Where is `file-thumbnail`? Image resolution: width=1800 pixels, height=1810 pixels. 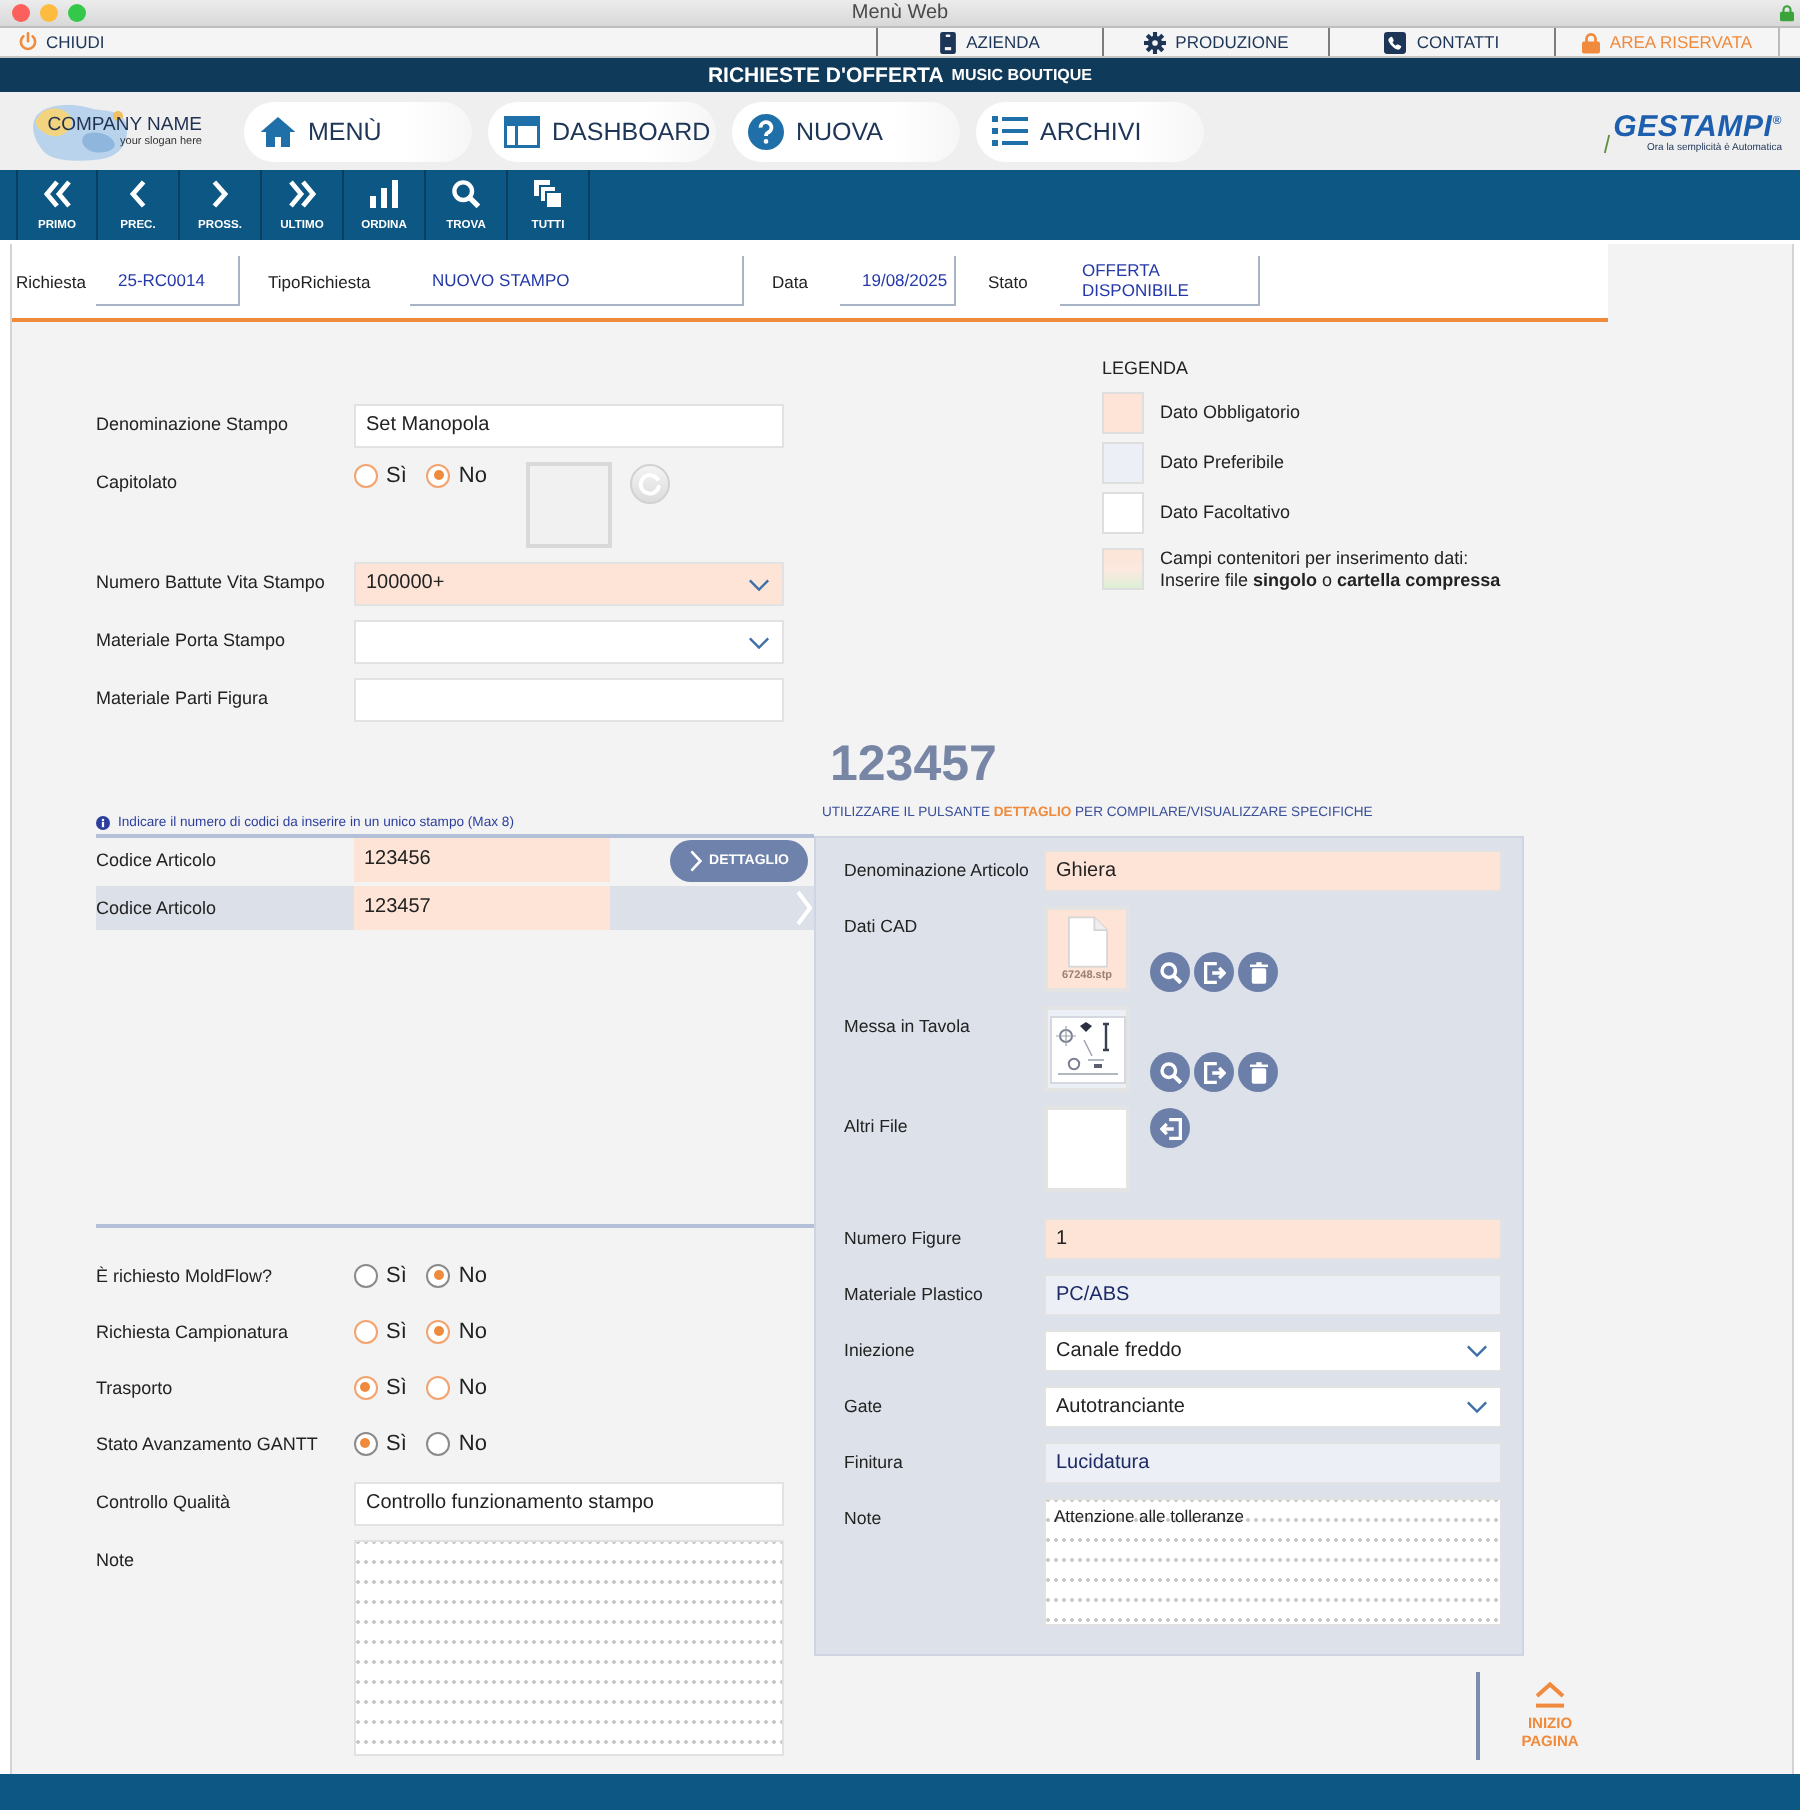 file-thumbnail is located at coordinates (1087, 1049).